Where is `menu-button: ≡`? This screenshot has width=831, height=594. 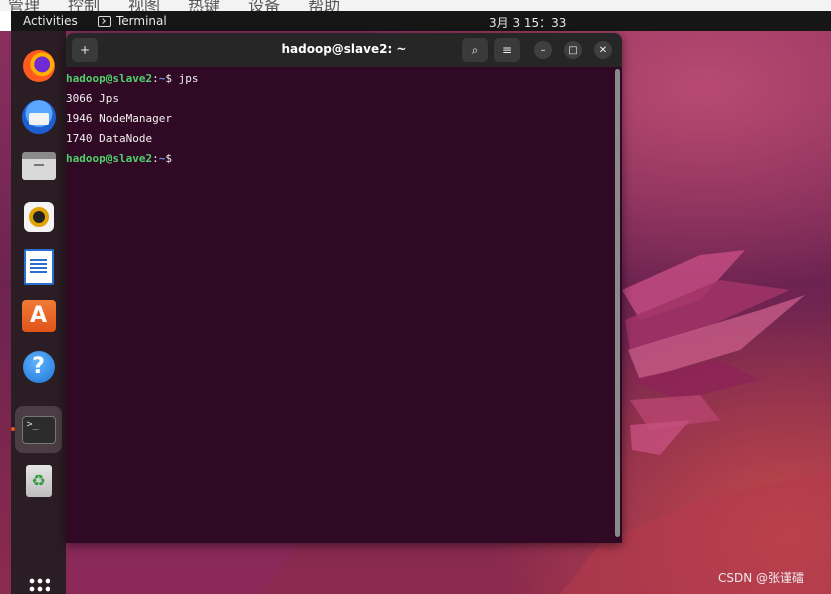 menu-button: ≡ is located at coordinates (507, 50).